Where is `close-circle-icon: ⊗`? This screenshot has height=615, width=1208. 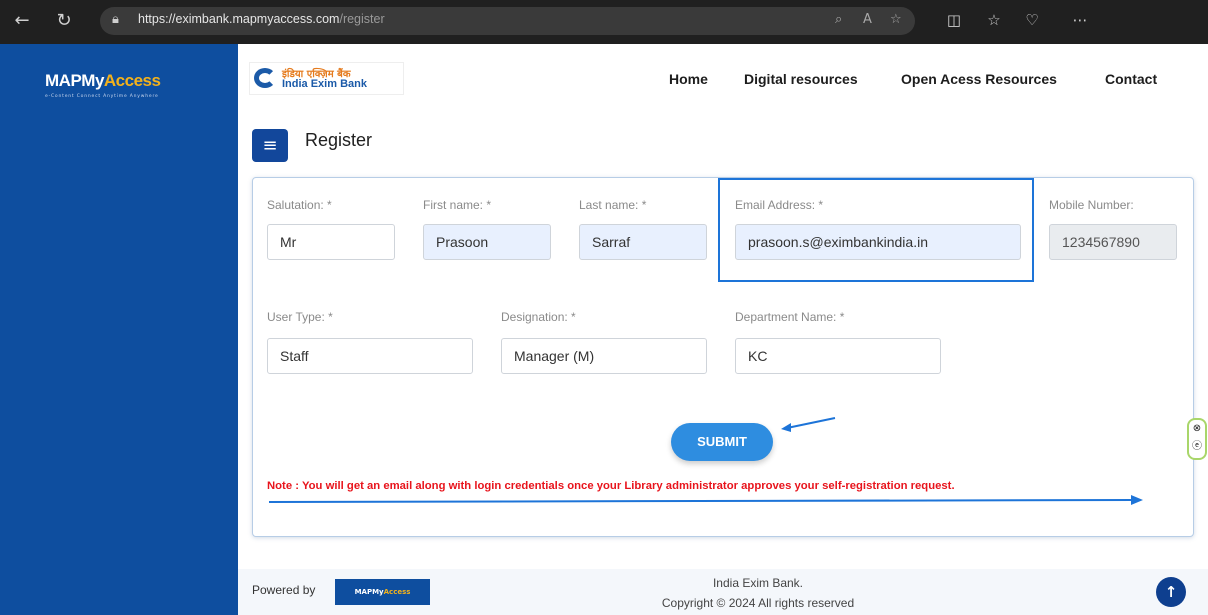
close-circle-icon: ⊗ is located at coordinates (1197, 429).